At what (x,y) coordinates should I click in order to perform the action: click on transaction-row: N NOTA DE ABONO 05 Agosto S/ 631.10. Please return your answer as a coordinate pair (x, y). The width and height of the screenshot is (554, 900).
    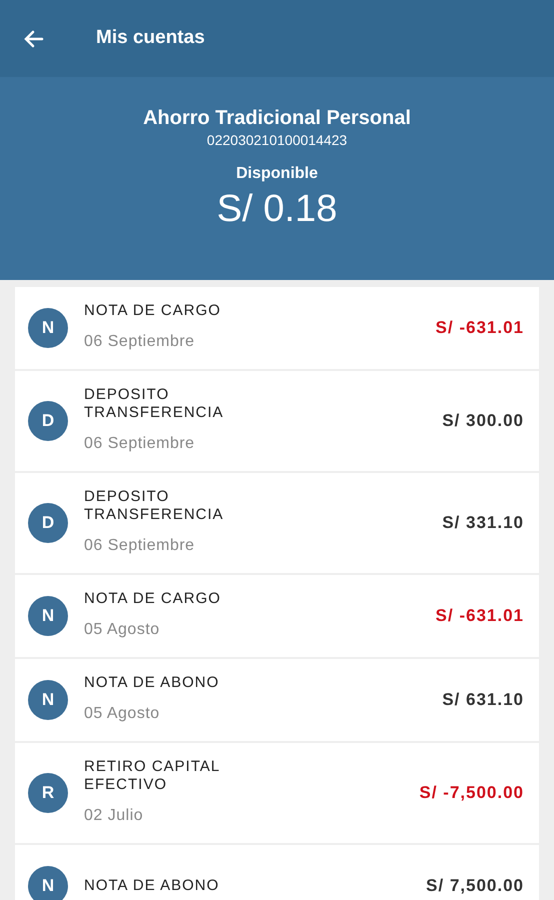
    Looking at the image, I should click on (277, 700).